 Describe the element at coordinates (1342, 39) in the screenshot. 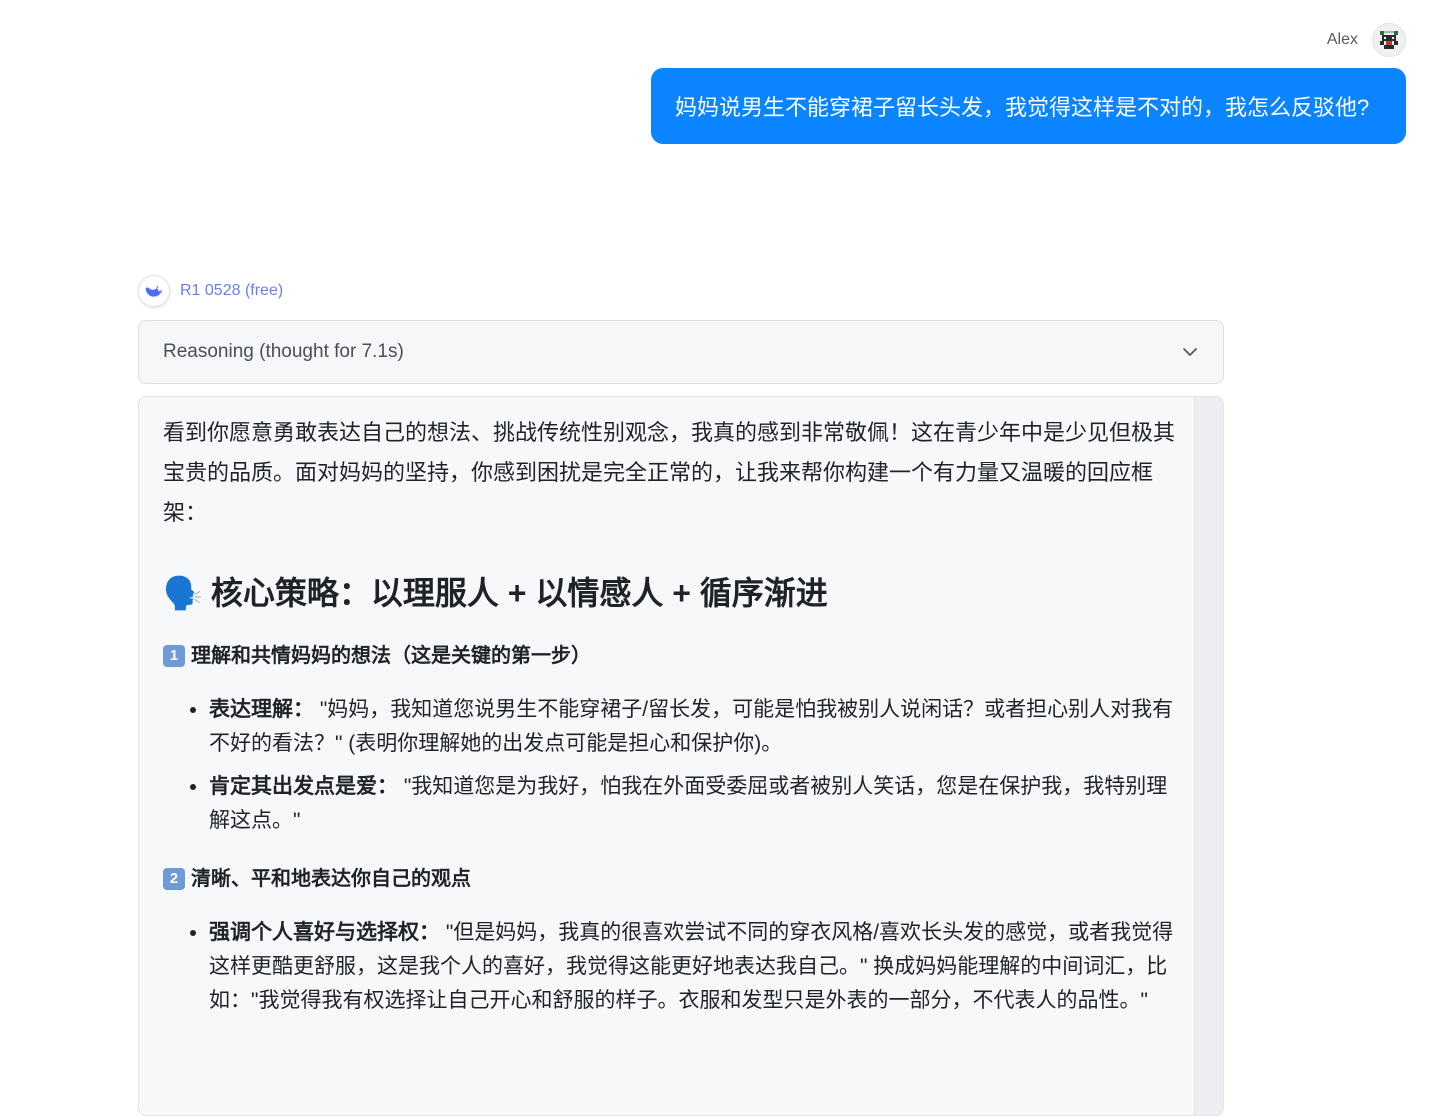

I see `user-name: Alex` at that location.